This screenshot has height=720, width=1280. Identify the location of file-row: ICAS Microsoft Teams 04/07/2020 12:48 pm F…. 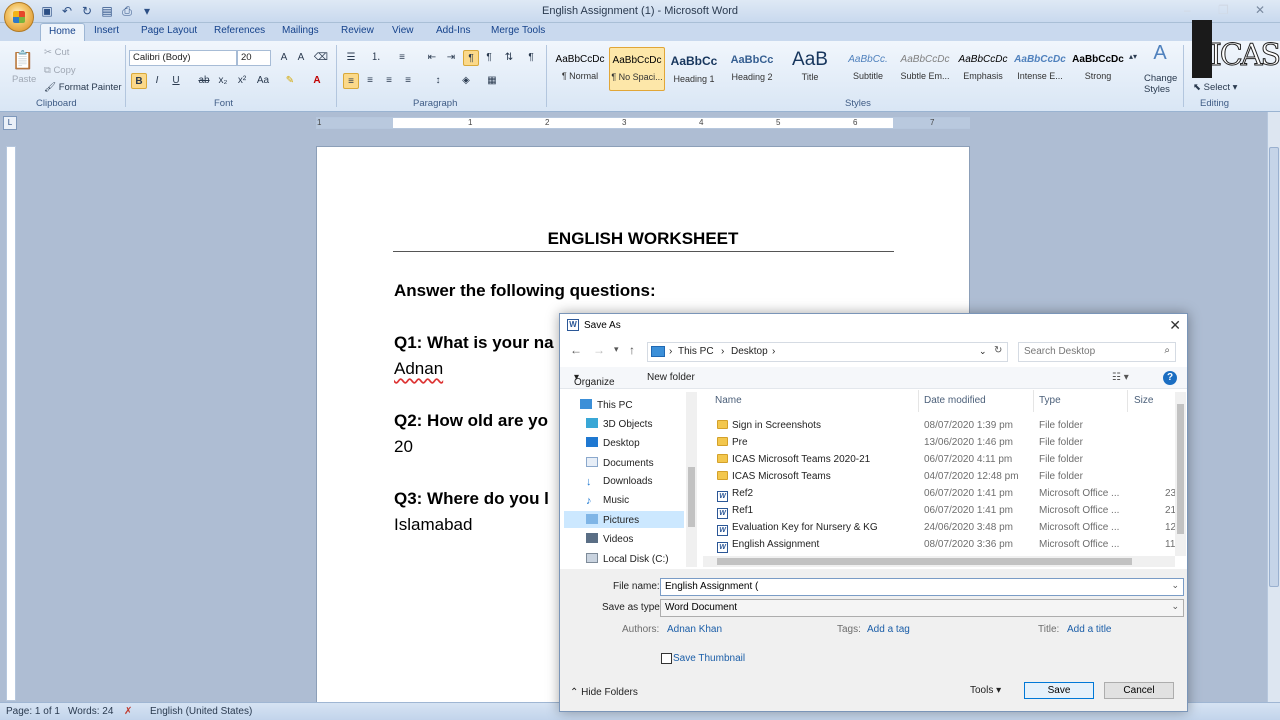
(938, 477).